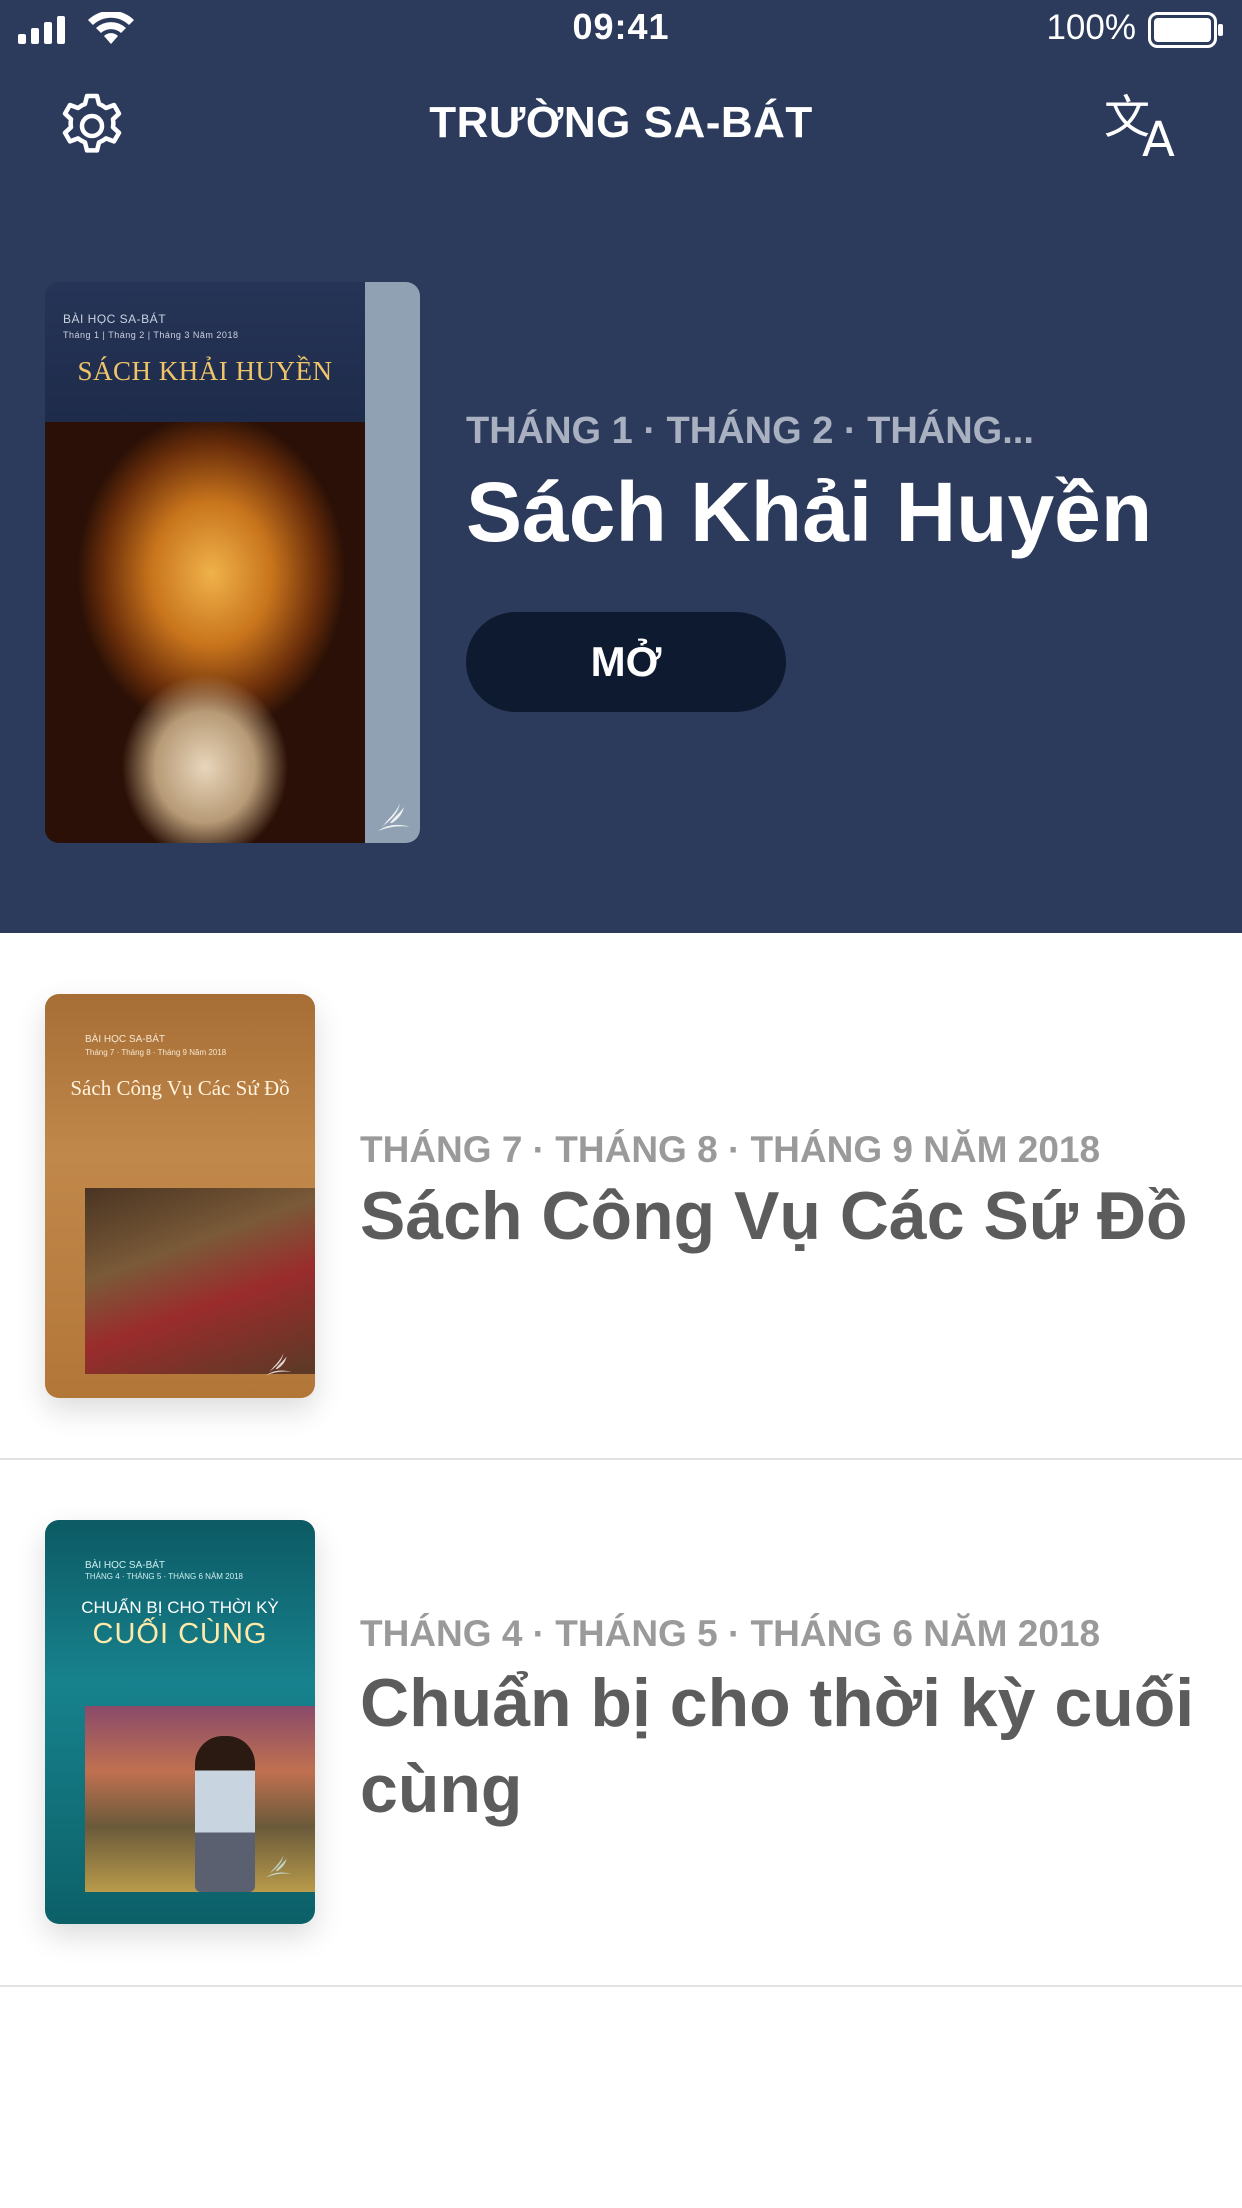 The width and height of the screenshot is (1242, 2208). What do you see at coordinates (730, 1633) in the screenshot?
I see `lesson-quarter-label: THÁNG 4 · THÁNG 5 · THÁNG 6 NĂM 2018` at bounding box center [730, 1633].